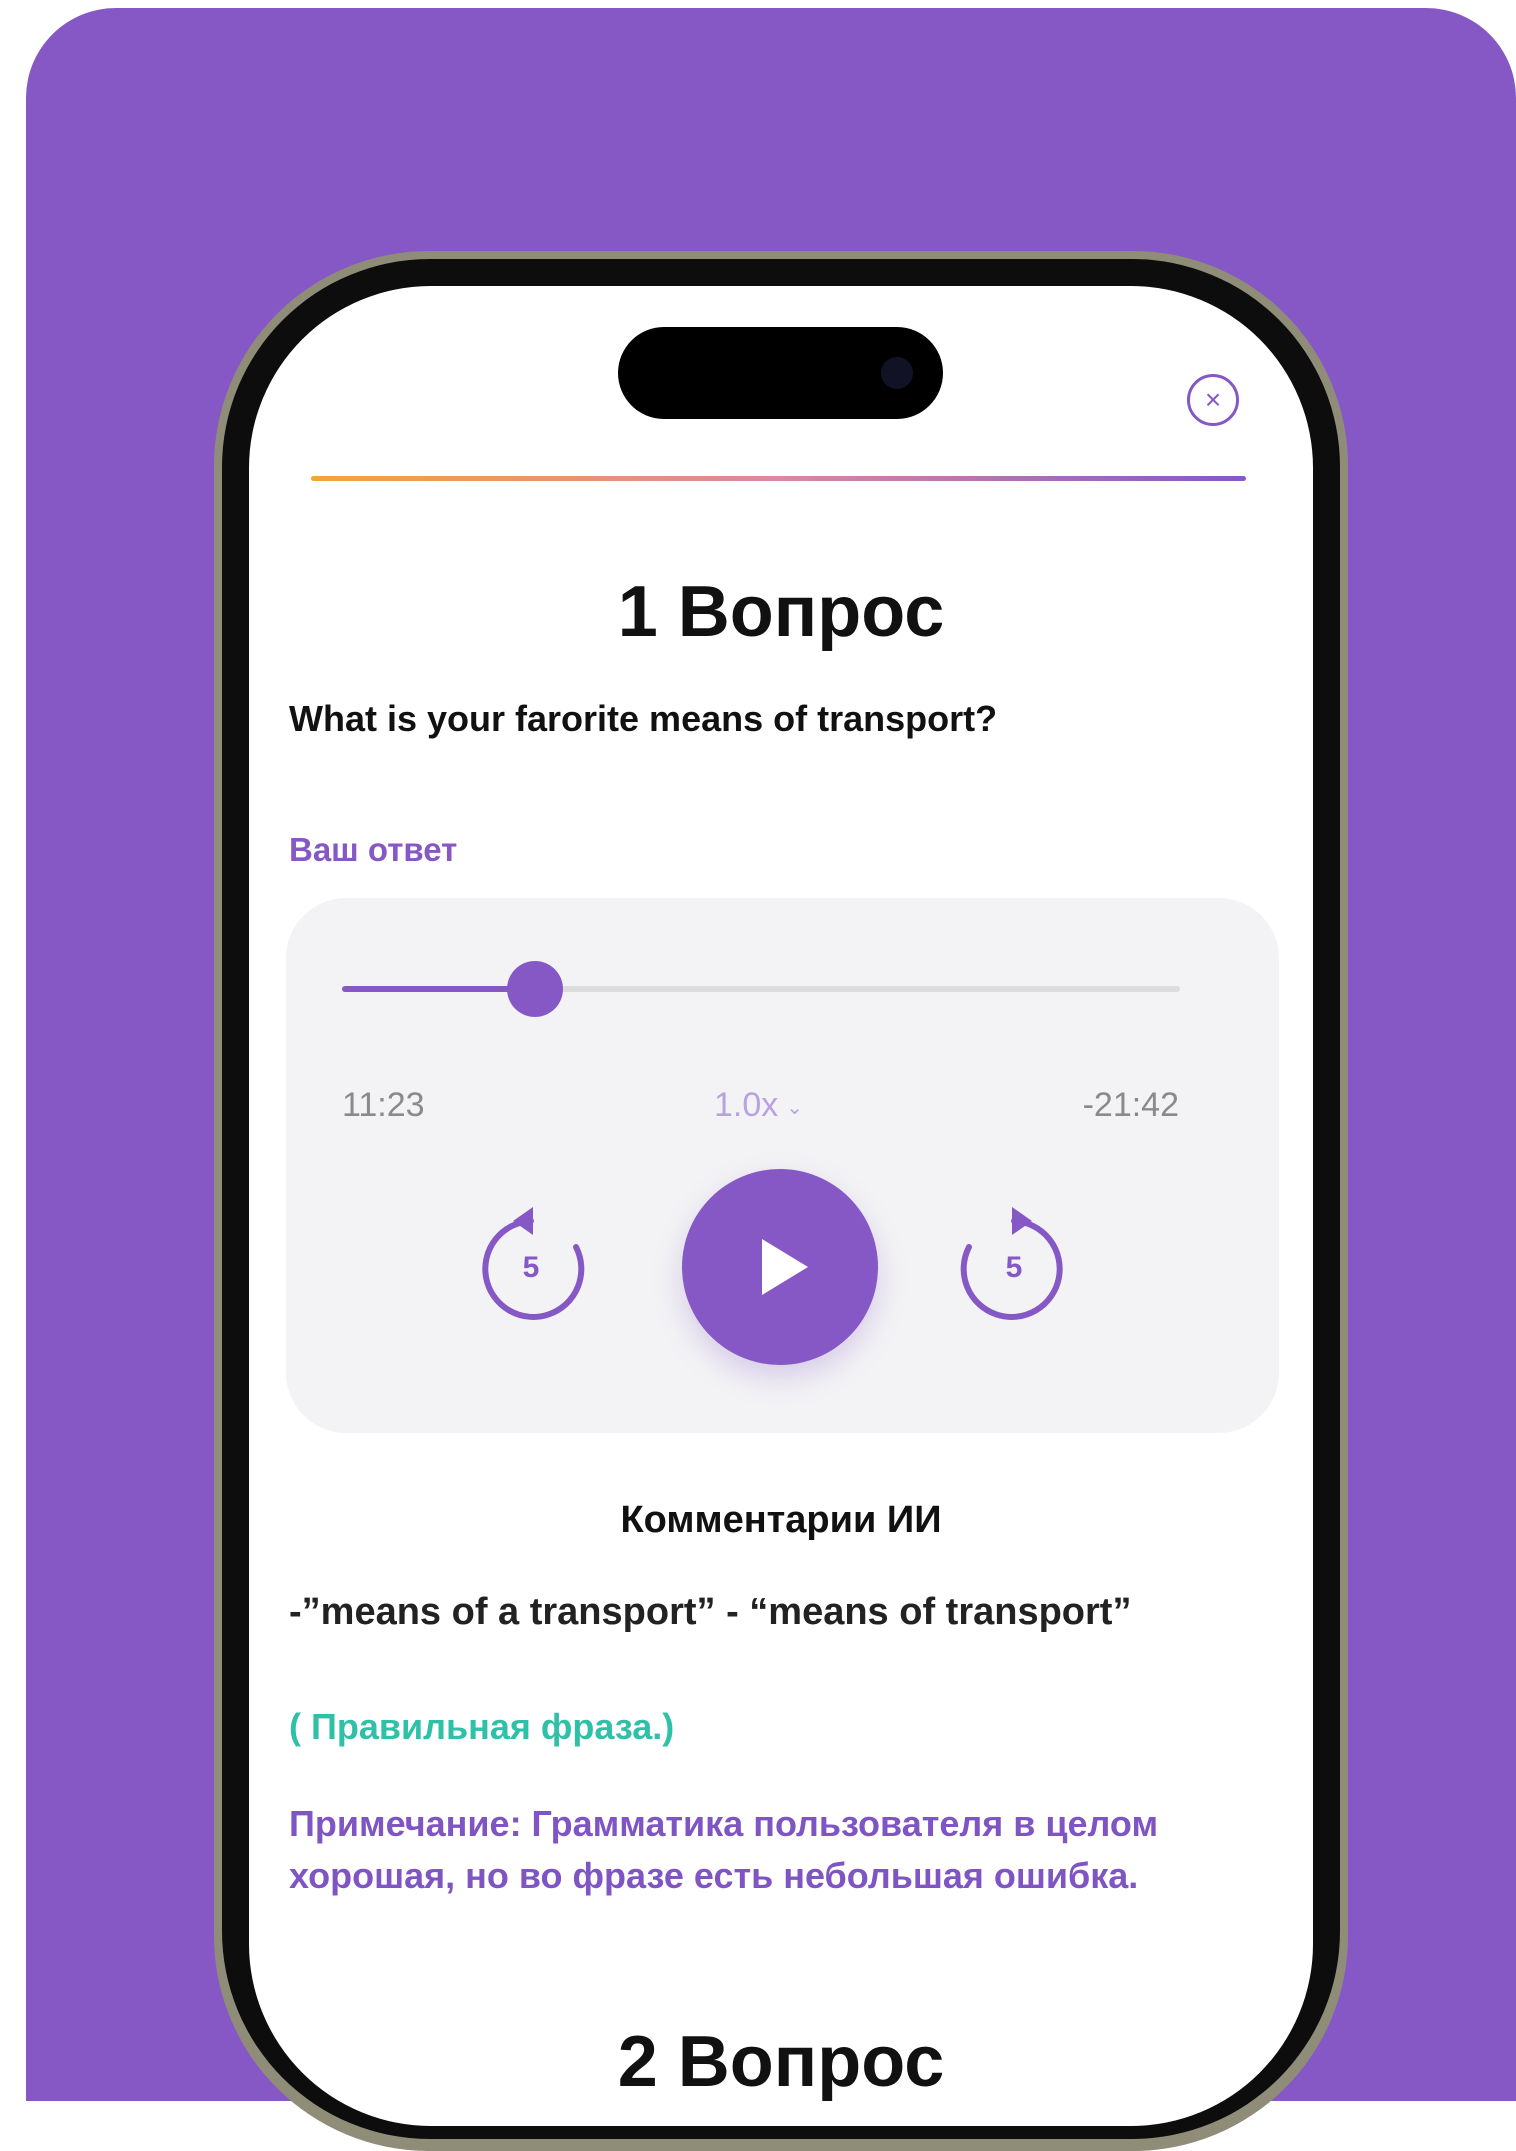 The height and width of the screenshot is (2151, 1516). What do you see at coordinates (438, 989) in the screenshot?
I see `audio-progress-fill` at bounding box center [438, 989].